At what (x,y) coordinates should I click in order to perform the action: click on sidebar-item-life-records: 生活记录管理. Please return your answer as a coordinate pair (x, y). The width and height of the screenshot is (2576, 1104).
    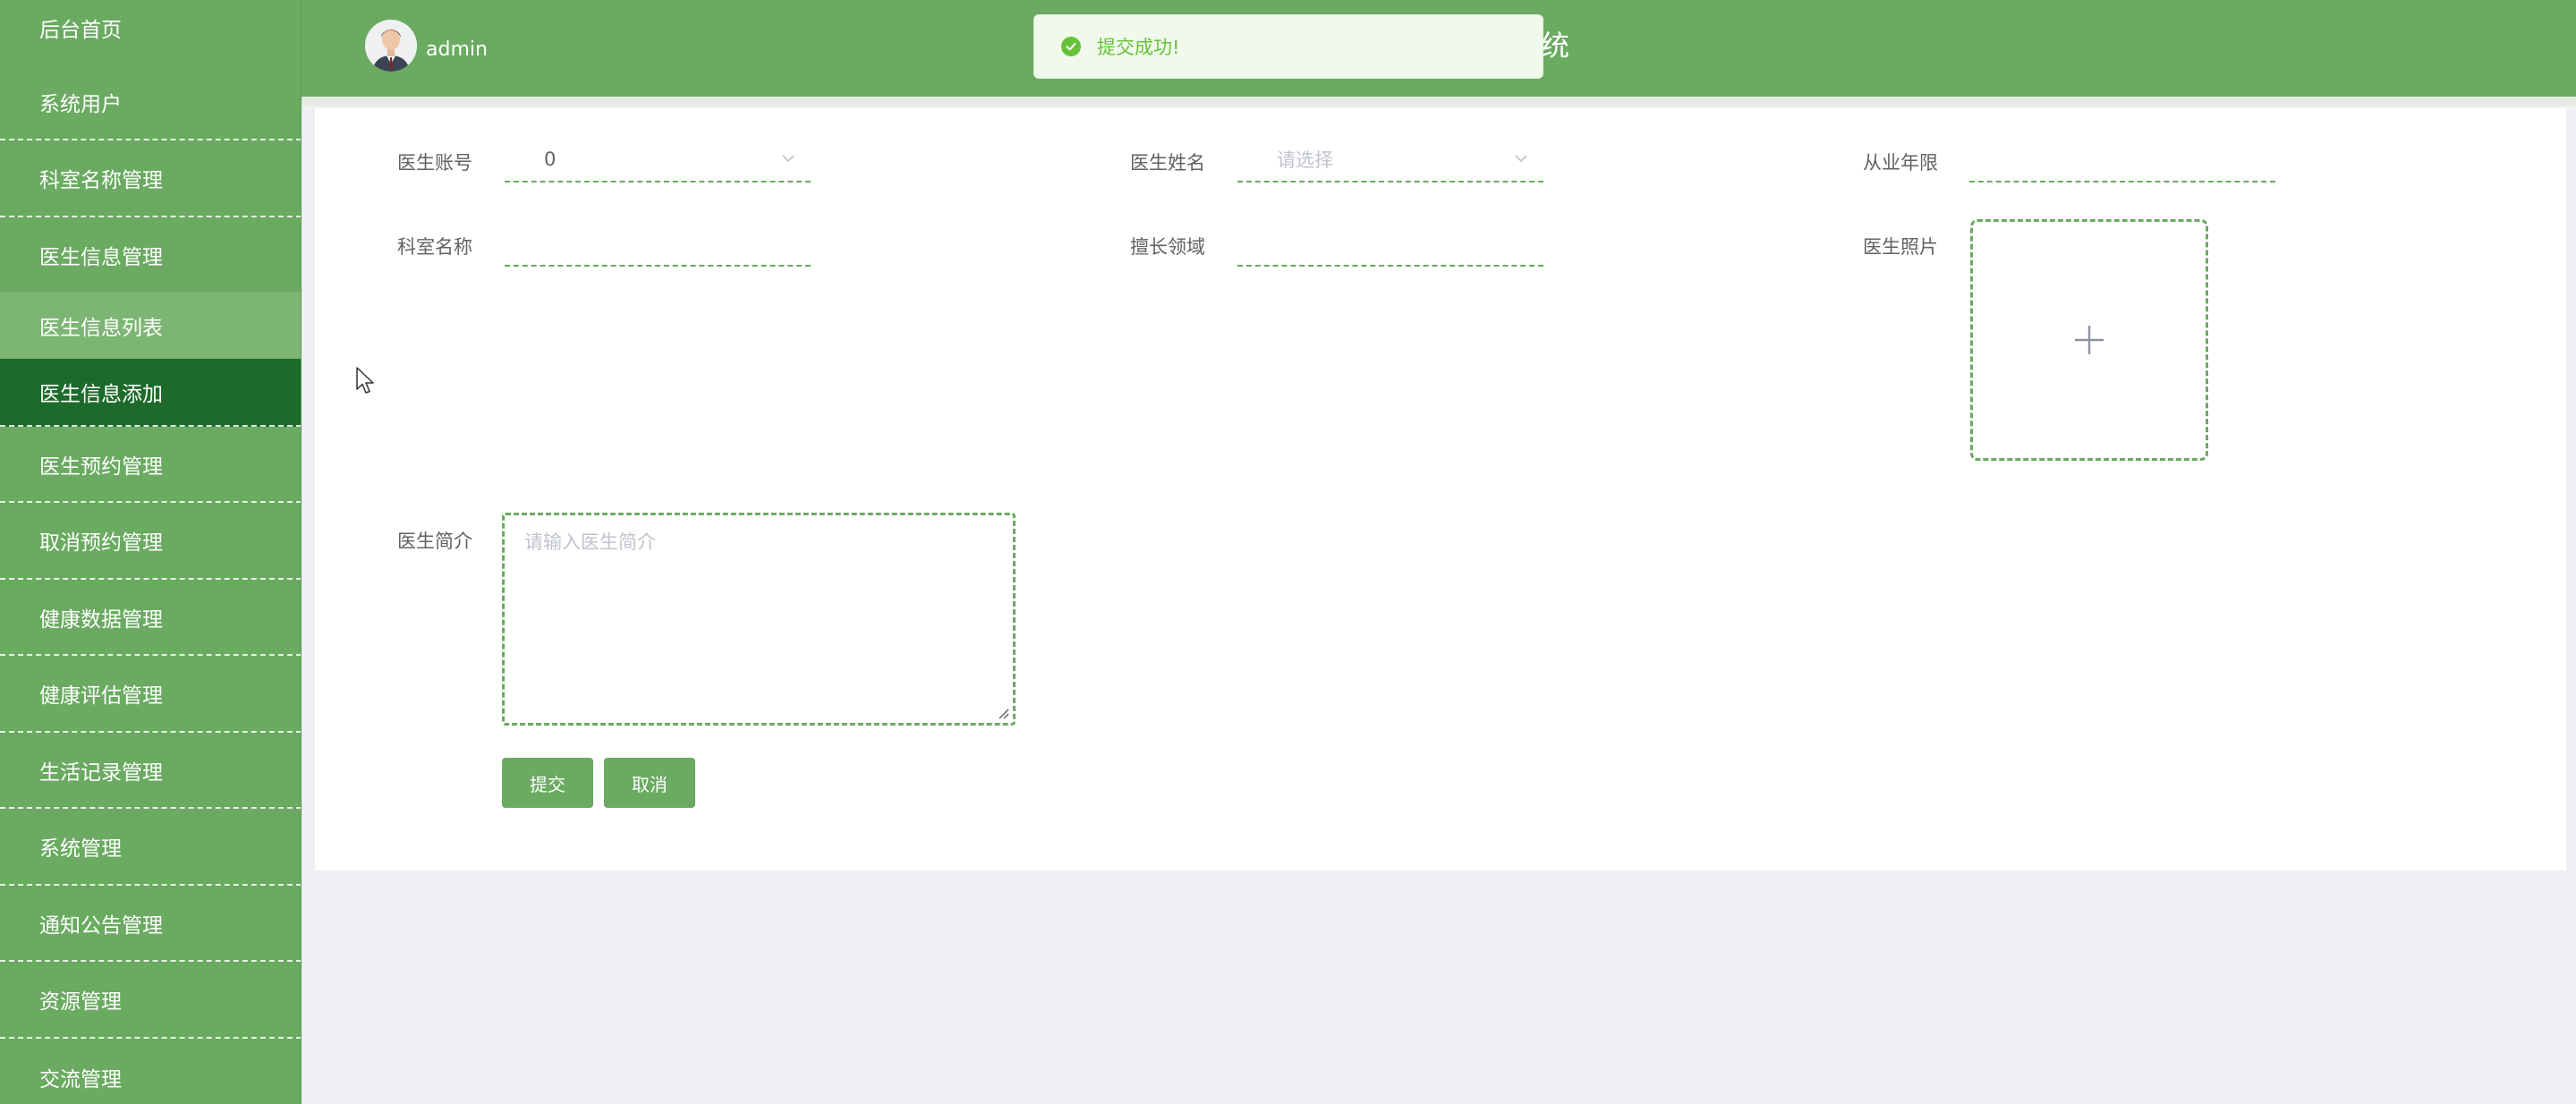
    Looking at the image, I should click on (150, 771).